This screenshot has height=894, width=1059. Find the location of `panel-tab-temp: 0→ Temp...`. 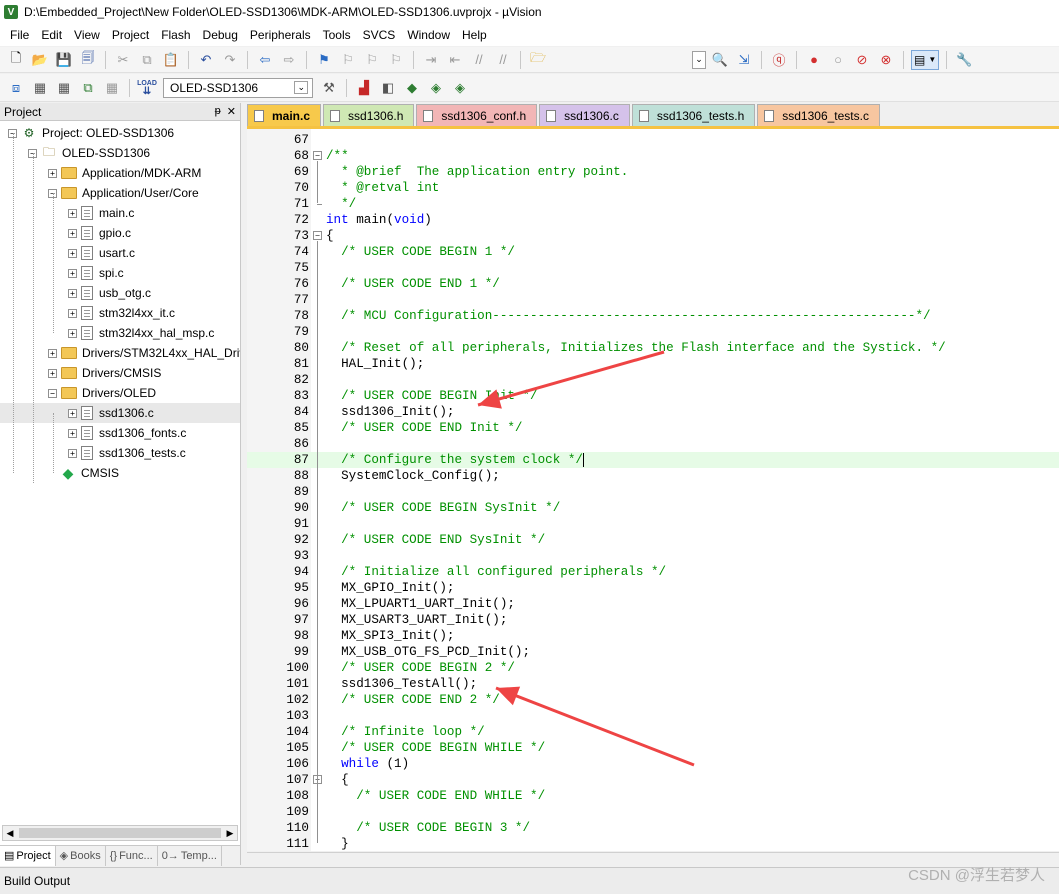

panel-tab-temp: 0→ Temp... is located at coordinates (190, 855).